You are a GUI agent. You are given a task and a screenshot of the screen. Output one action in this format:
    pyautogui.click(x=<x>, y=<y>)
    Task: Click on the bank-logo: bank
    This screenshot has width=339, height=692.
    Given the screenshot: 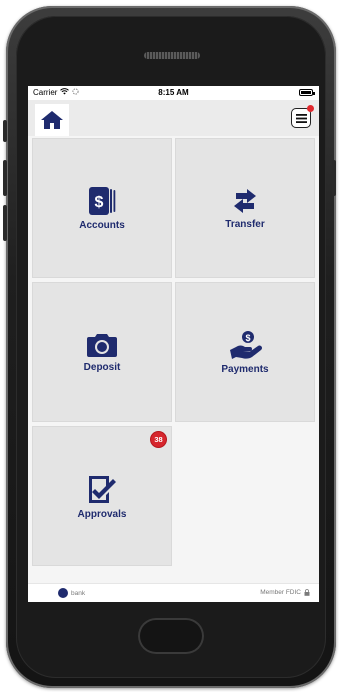 What is the action you would take?
    pyautogui.click(x=71, y=593)
    